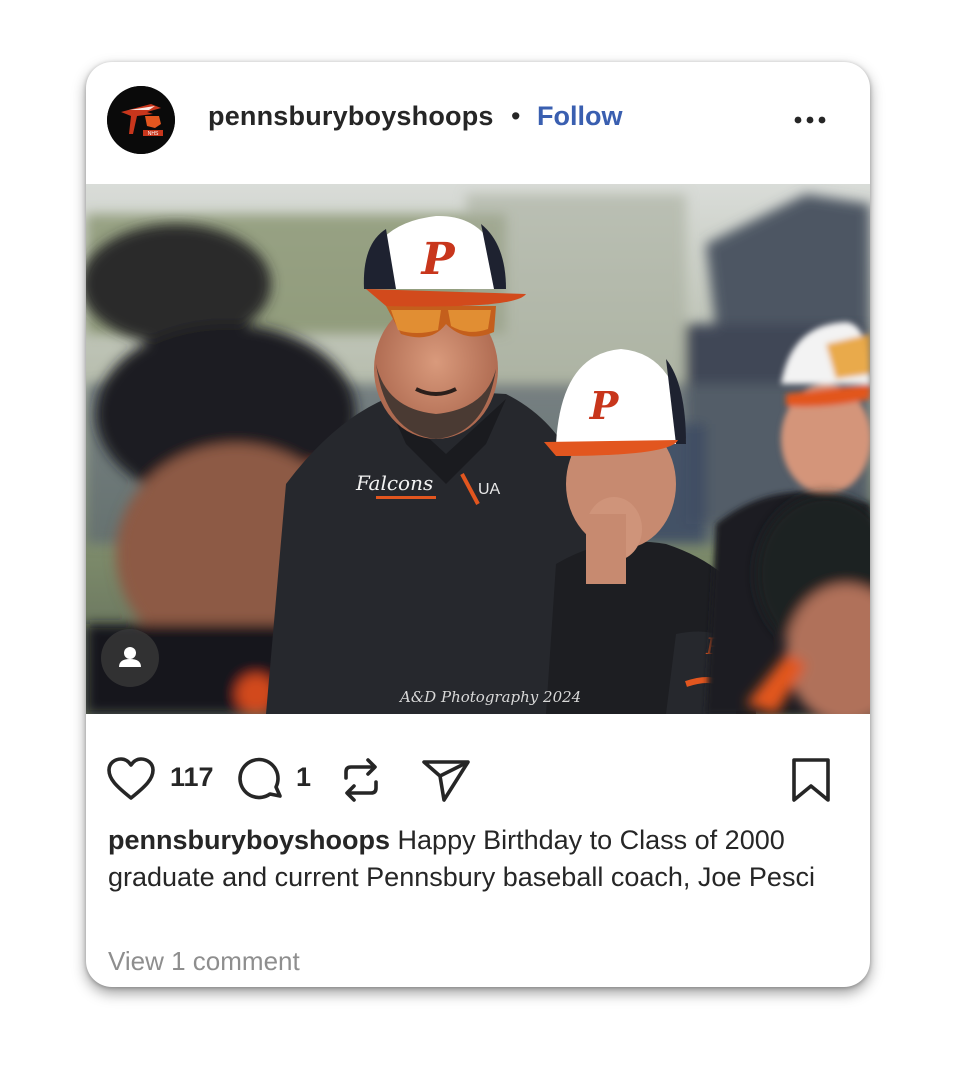 The height and width of the screenshot is (1069, 959). I want to click on user-icon, so click(130, 657).